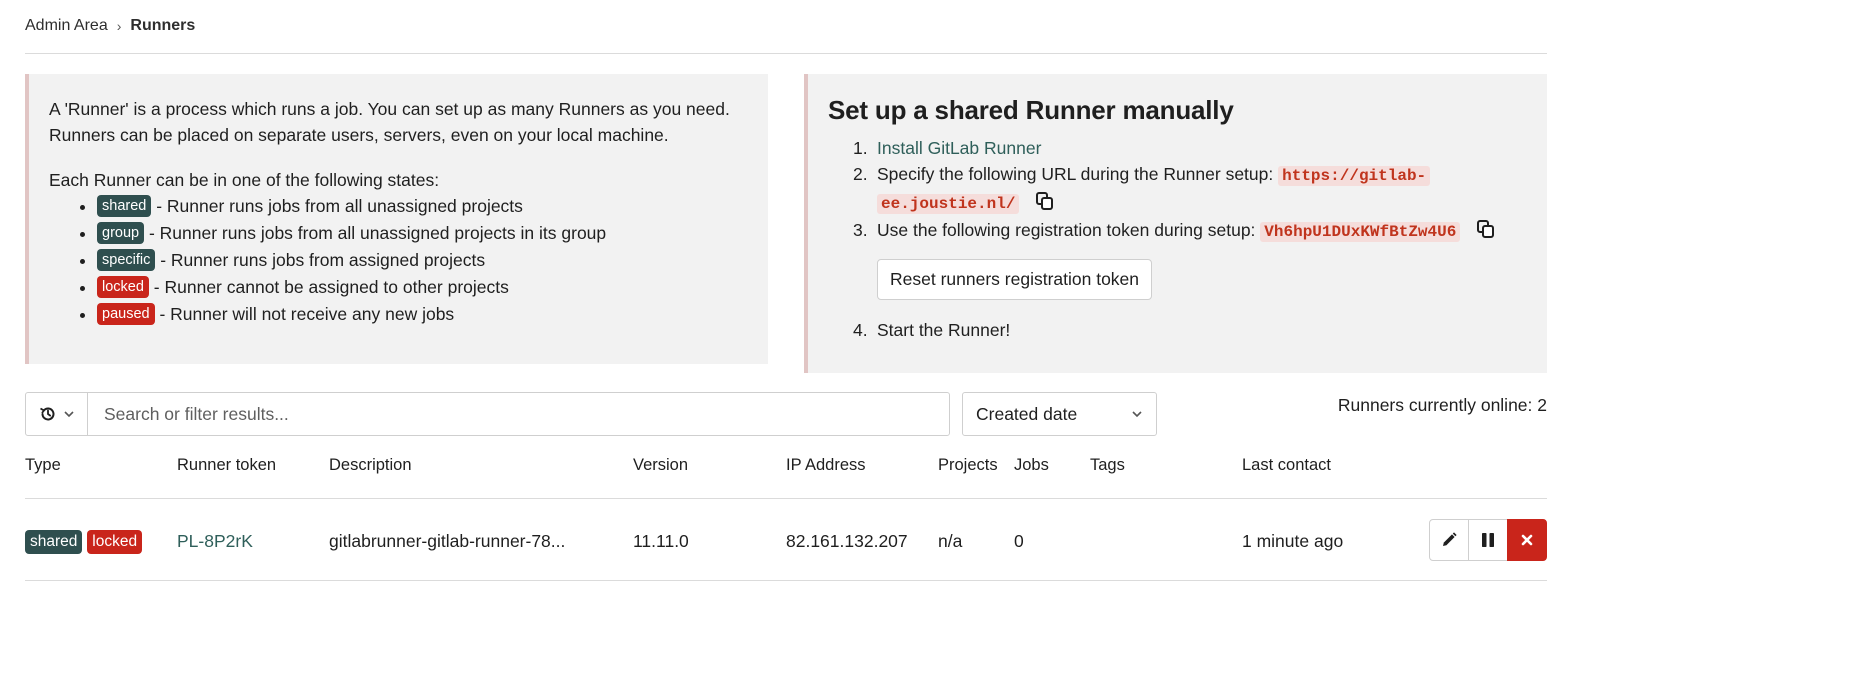 The image size is (1856, 699). I want to click on badge-specific: specific, so click(126, 260).